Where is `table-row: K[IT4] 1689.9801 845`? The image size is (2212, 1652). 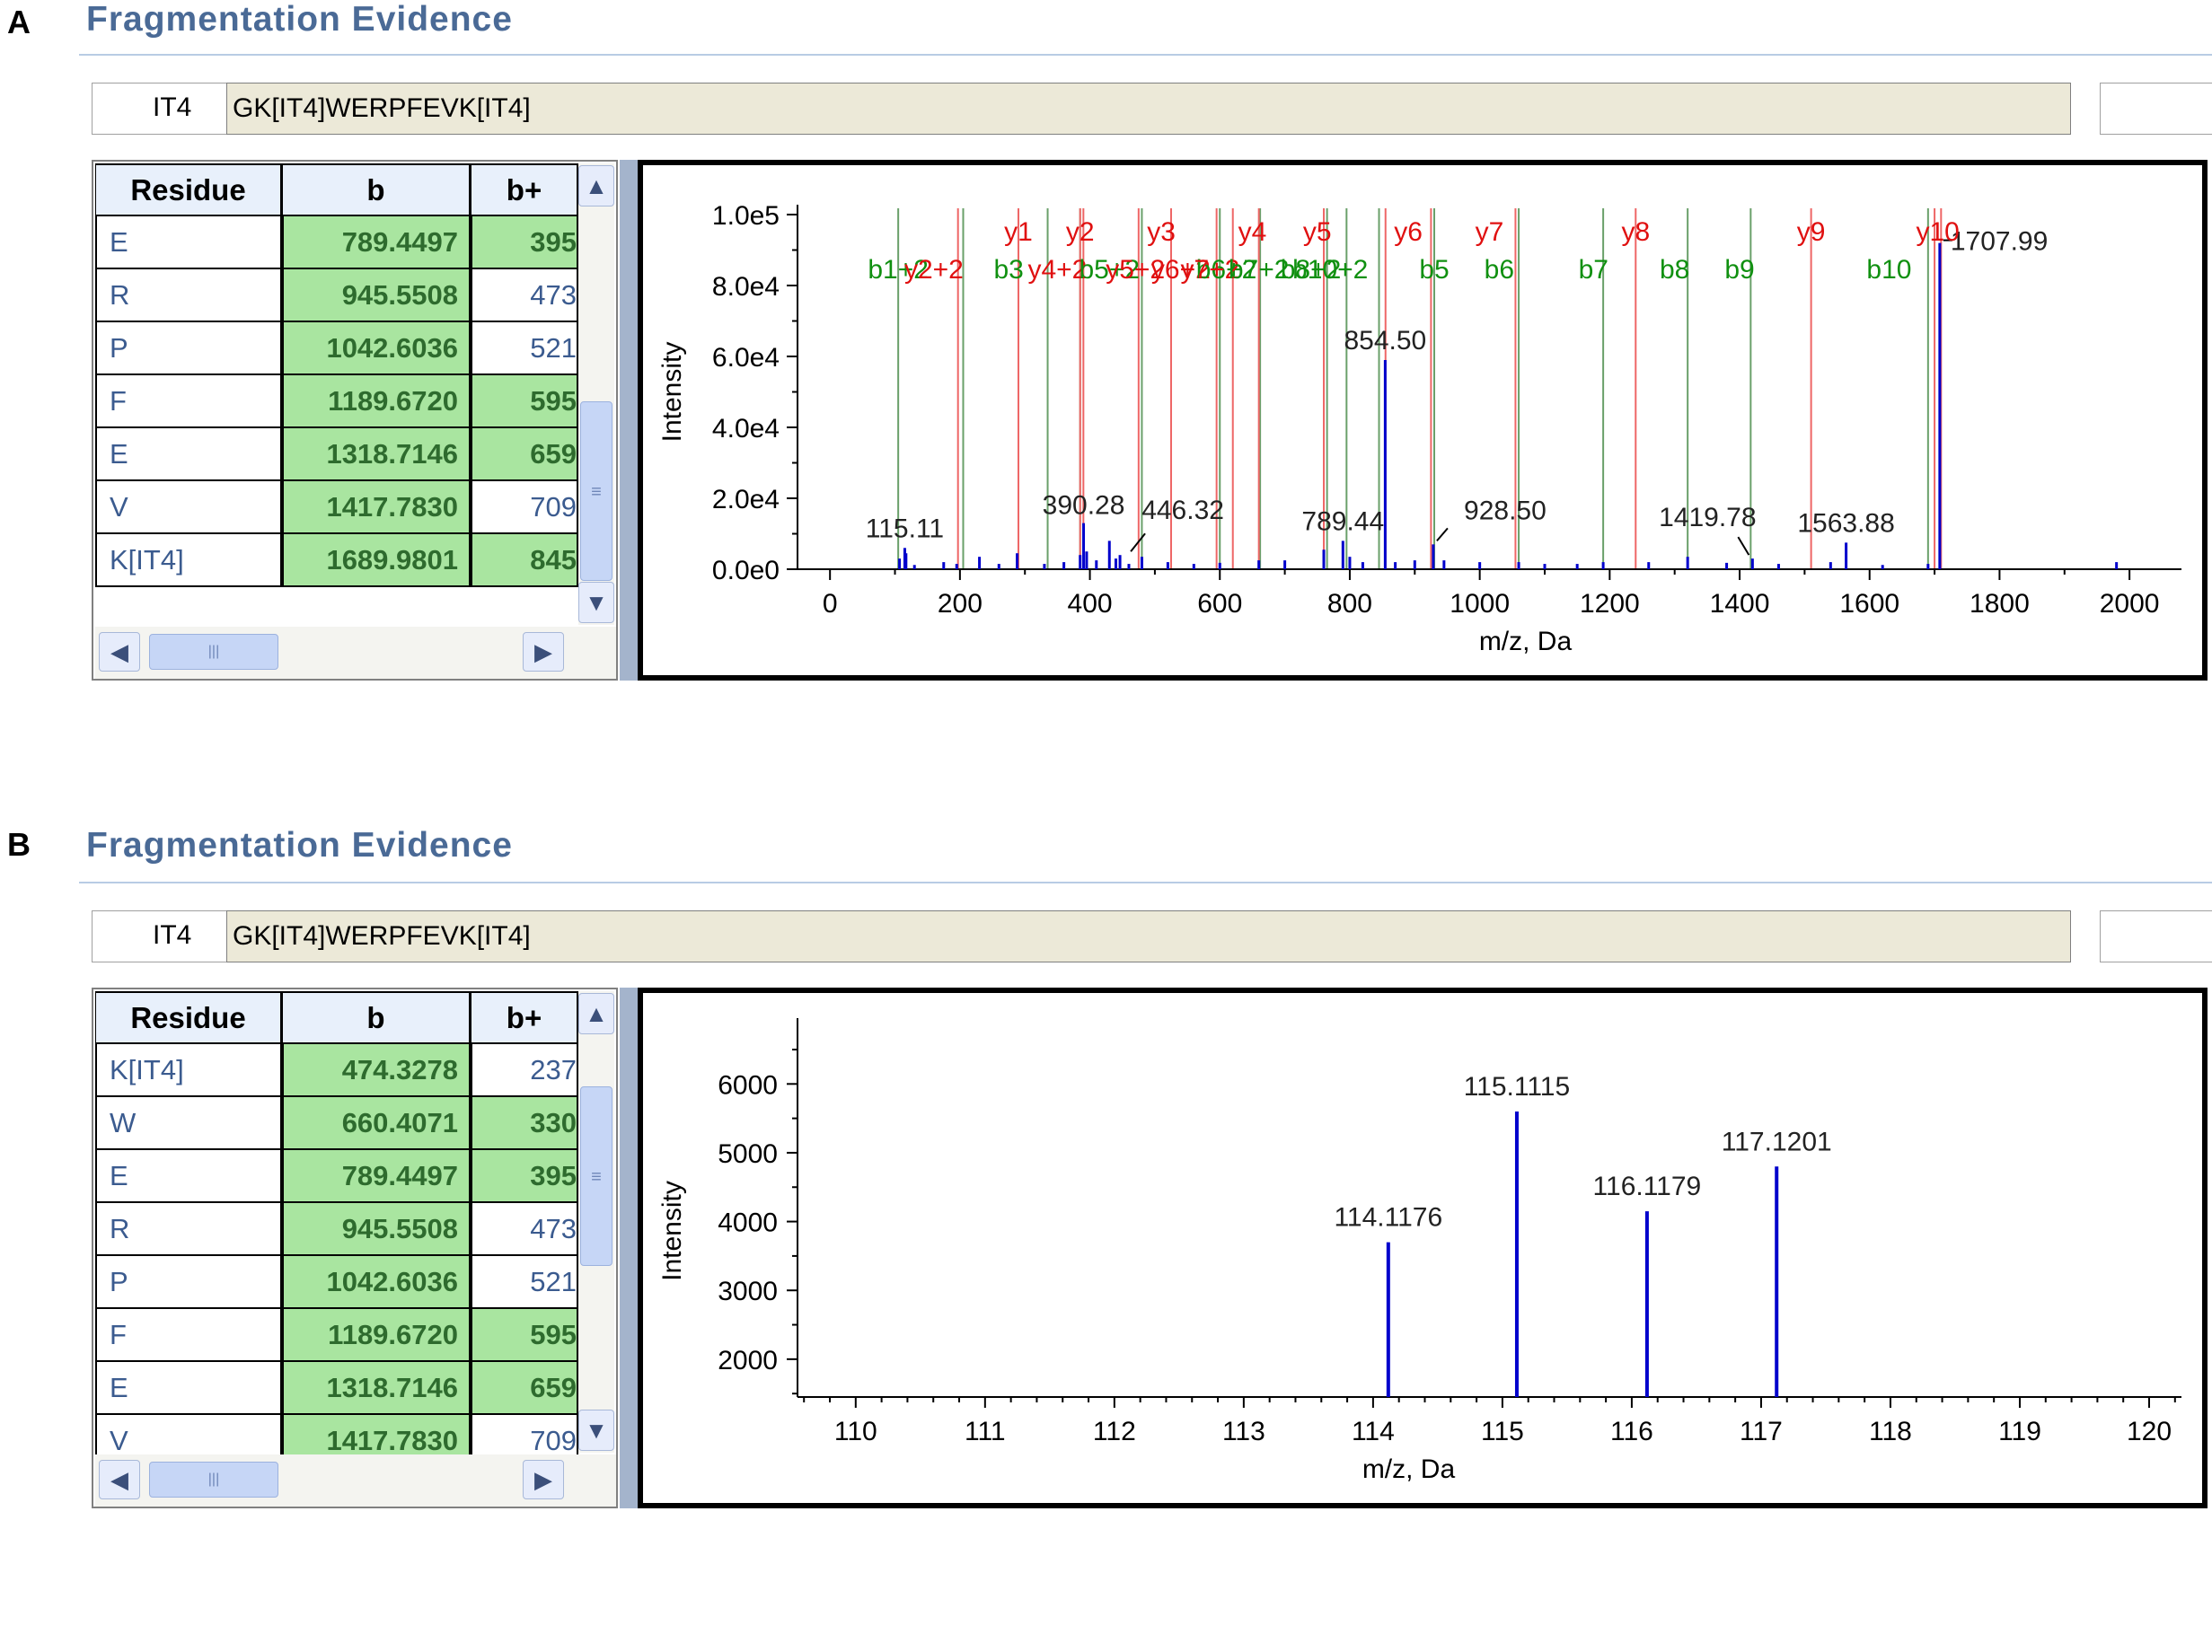 table-row: K[IT4] 1689.9801 845 is located at coordinates (336, 561).